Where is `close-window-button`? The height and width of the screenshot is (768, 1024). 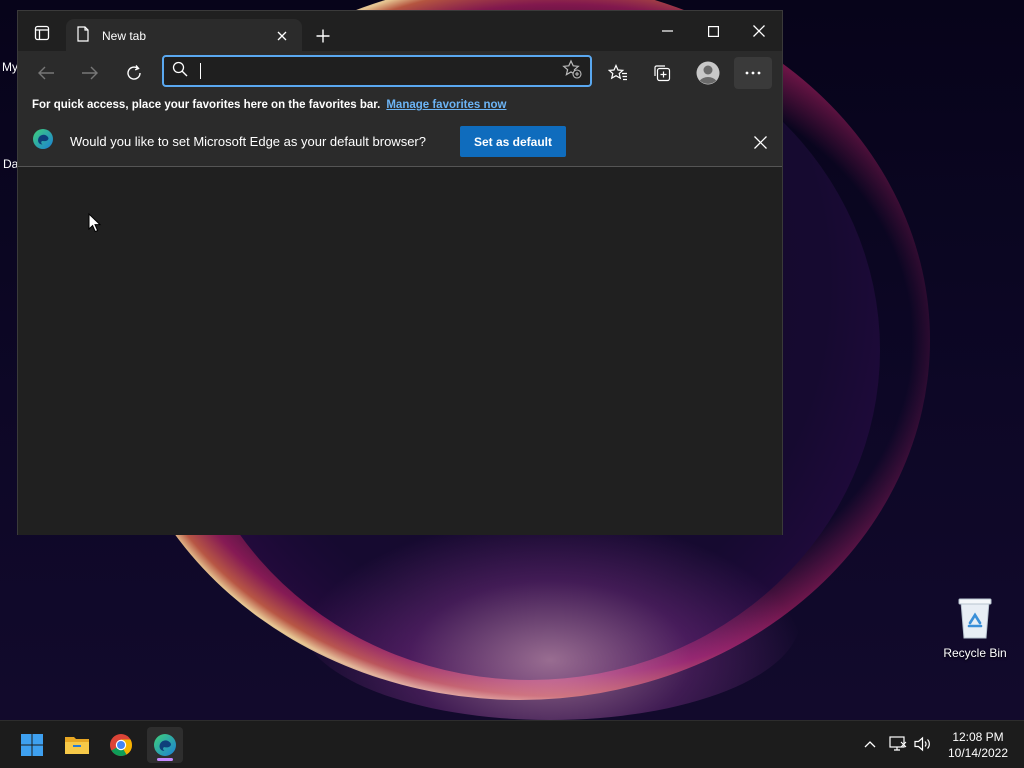 close-window-button is located at coordinates (759, 31).